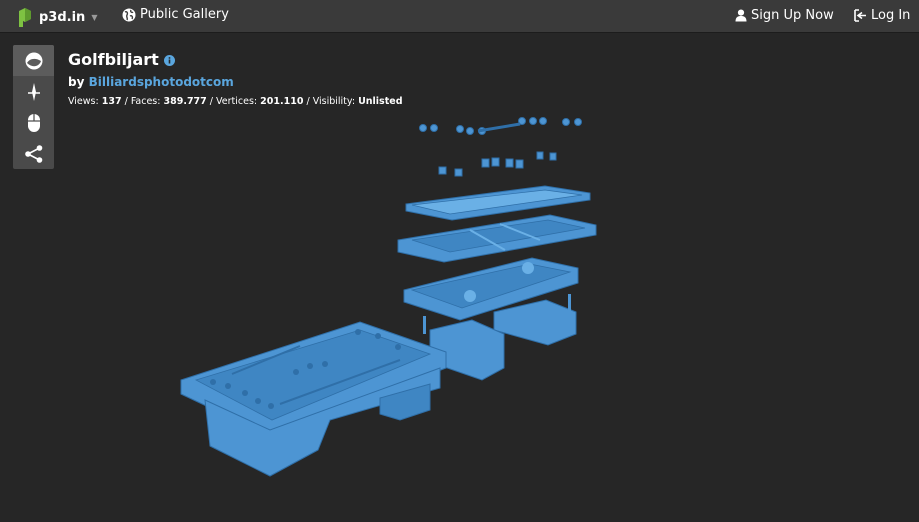 The height and width of the screenshot is (522, 919). What do you see at coordinates (111, 101) in the screenshot?
I see `views-value: 137` at bounding box center [111, 101].